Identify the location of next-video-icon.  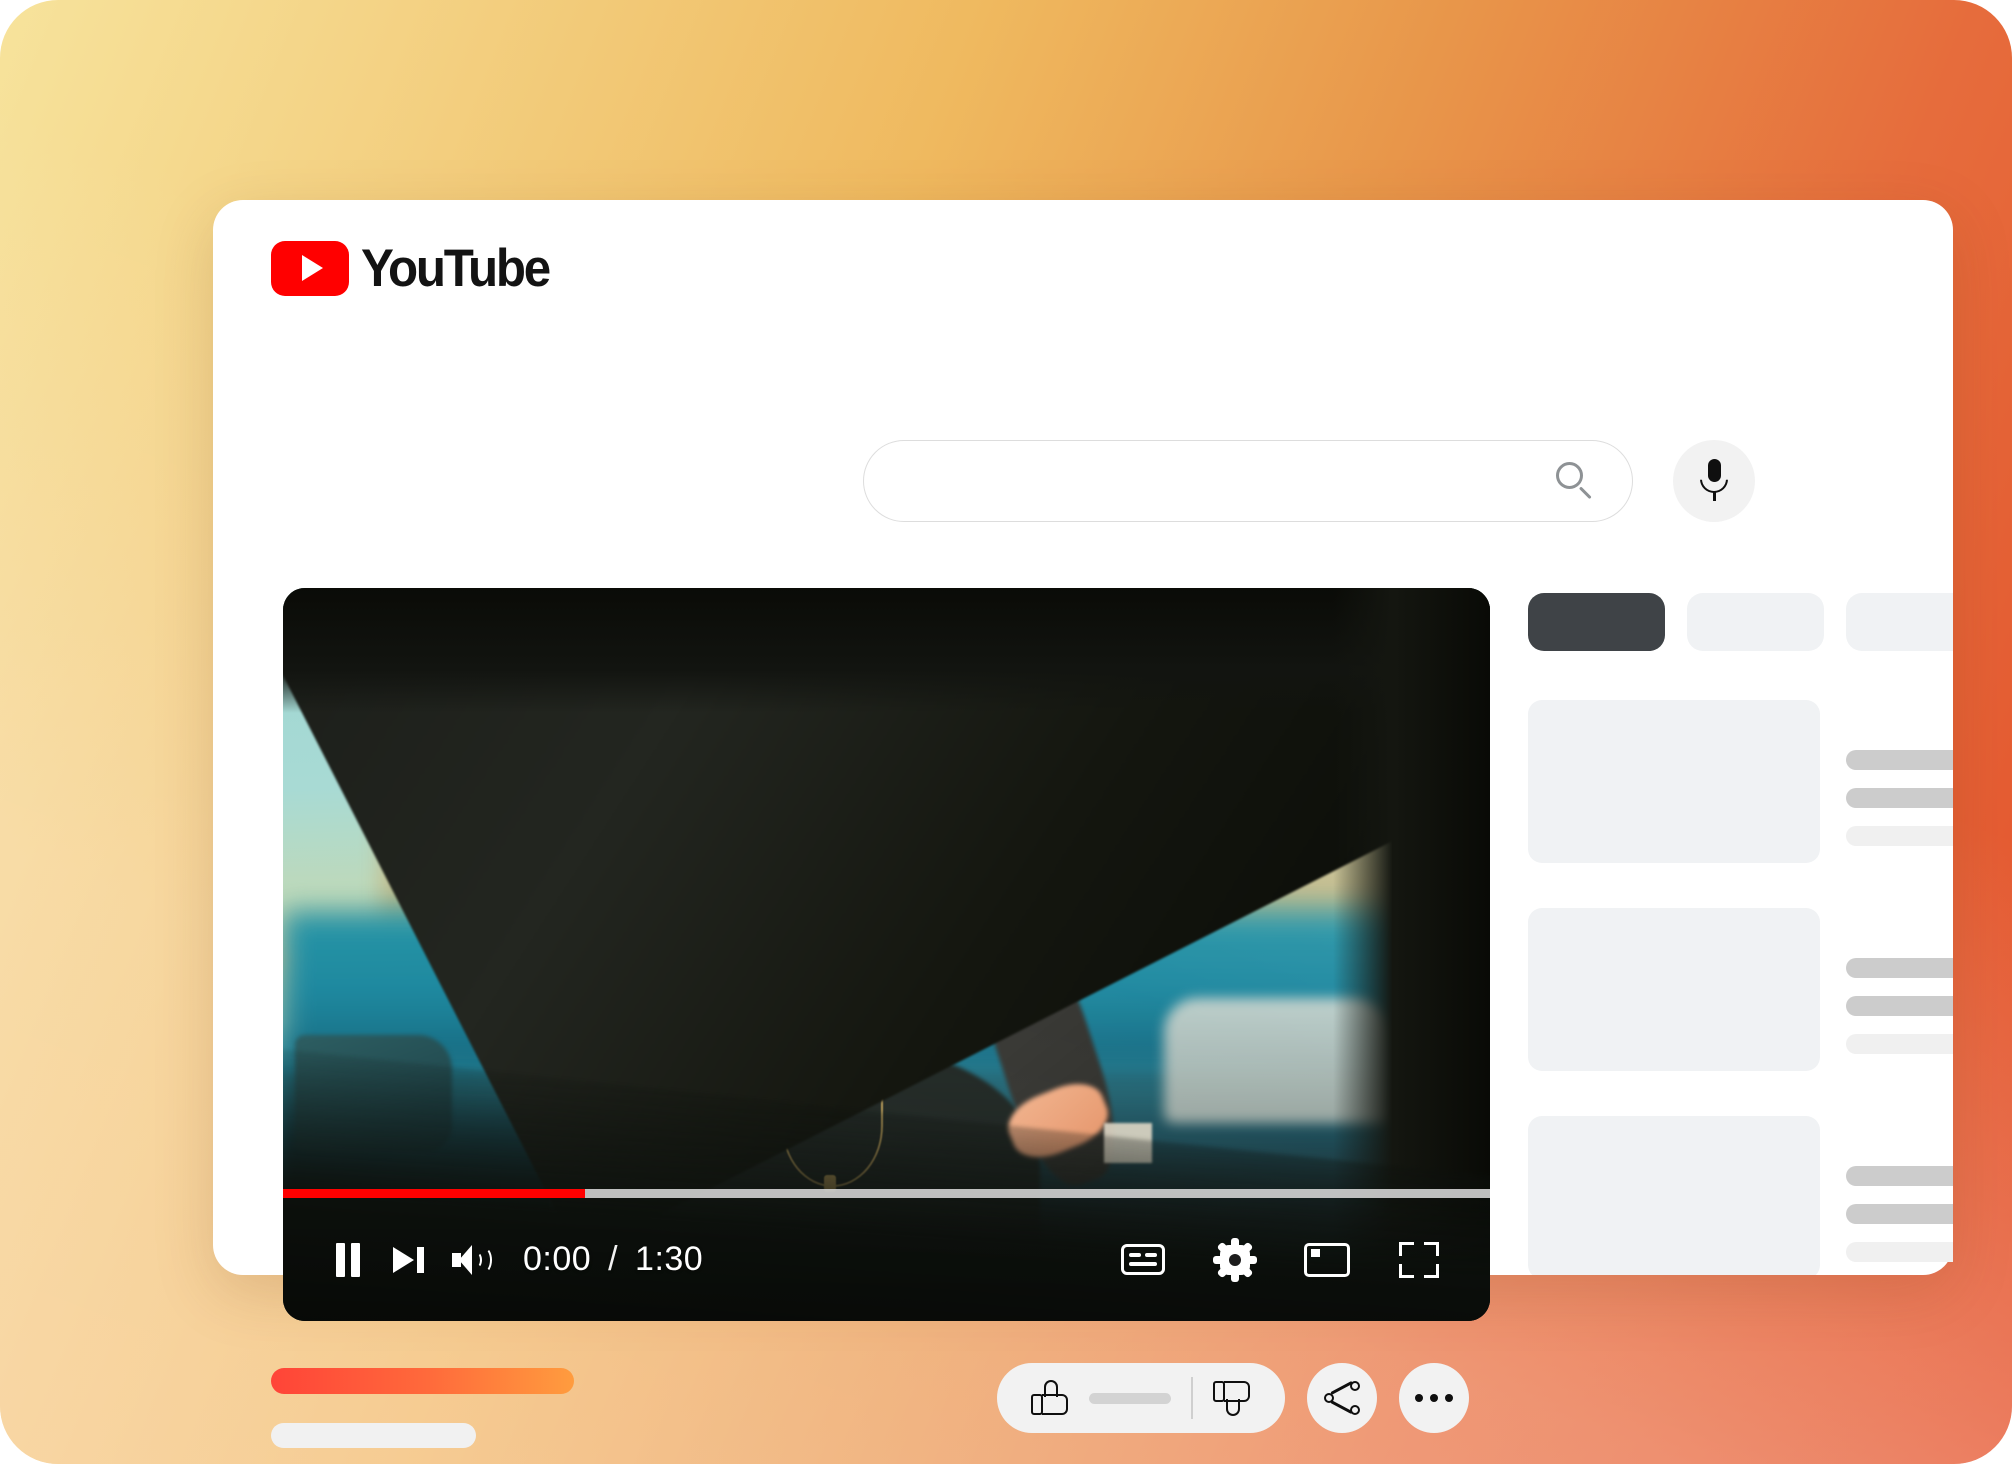
(410, 1259).